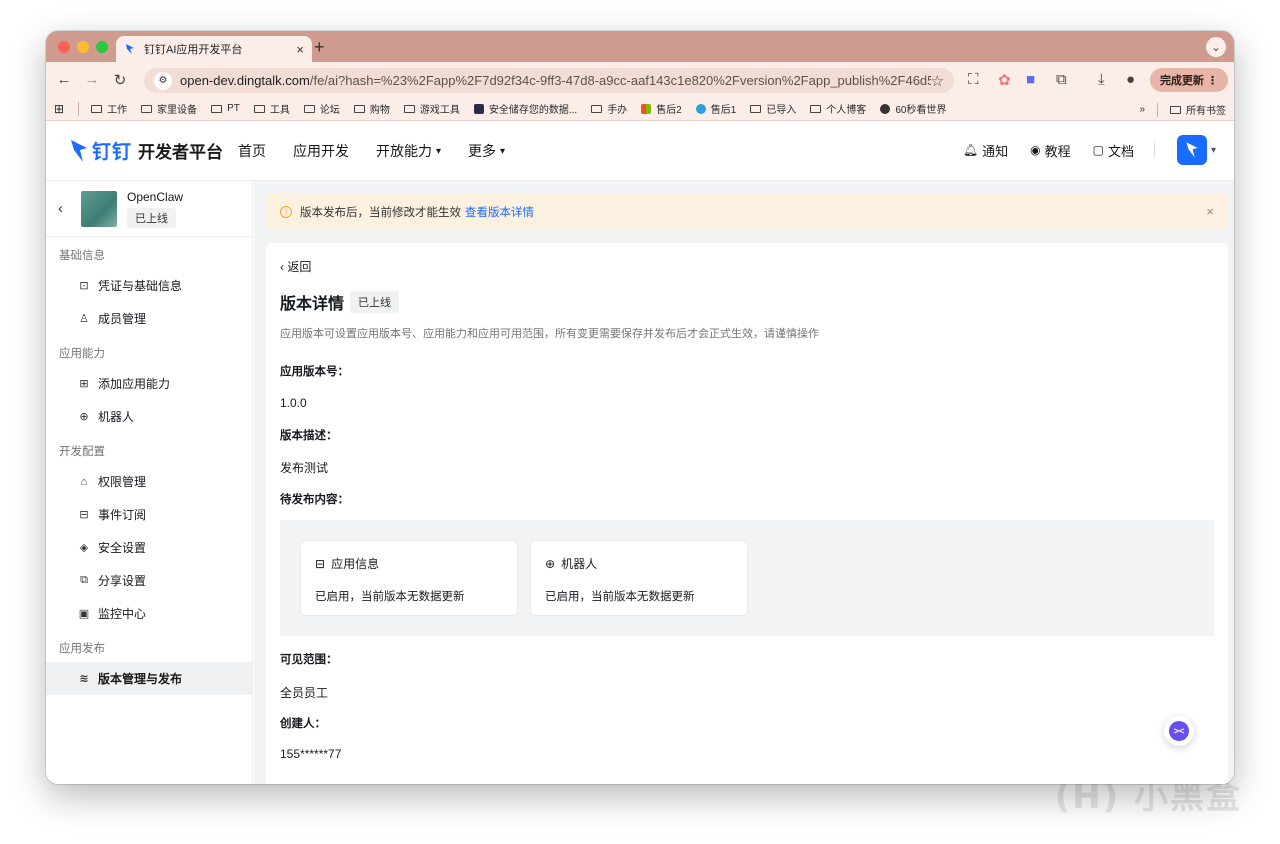  What do you see at coordinates (1004, 80) in the screenshot?
I see `extension-icon: ✿` at bounding box center [1004, 80].